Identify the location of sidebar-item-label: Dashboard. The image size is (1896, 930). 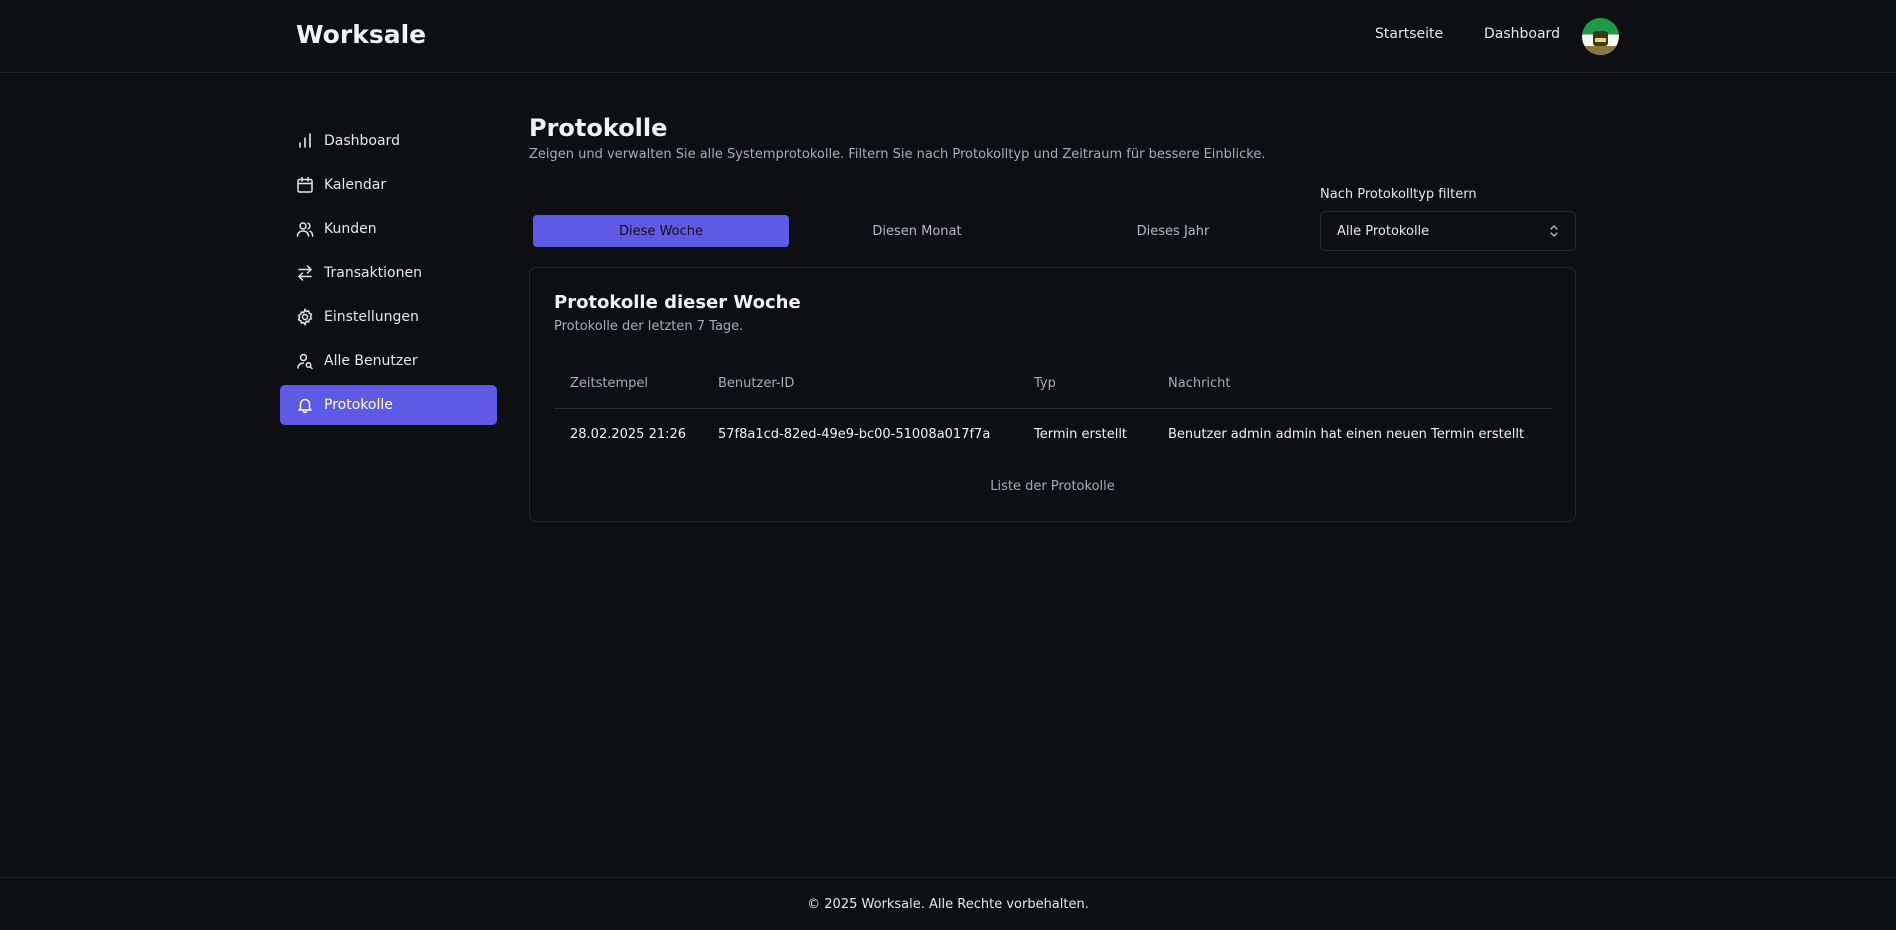
(362, 141).